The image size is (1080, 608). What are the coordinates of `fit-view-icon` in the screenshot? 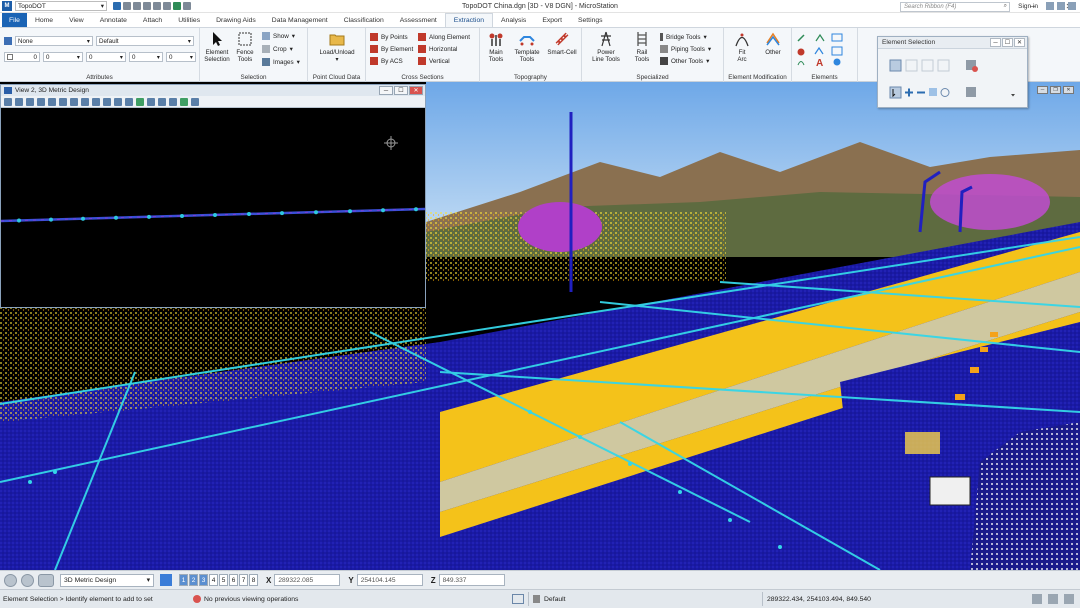 It's located at (74, 101).